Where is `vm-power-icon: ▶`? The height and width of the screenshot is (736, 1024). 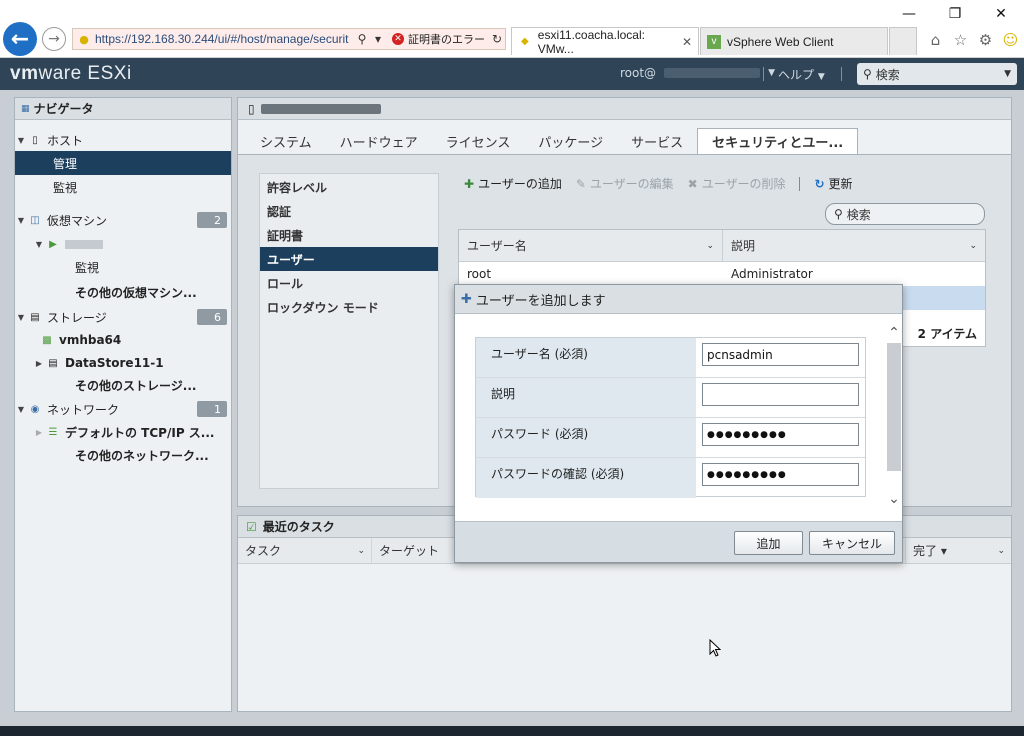
vm-power-icon: ▶ is located at coordinates (53, 244).